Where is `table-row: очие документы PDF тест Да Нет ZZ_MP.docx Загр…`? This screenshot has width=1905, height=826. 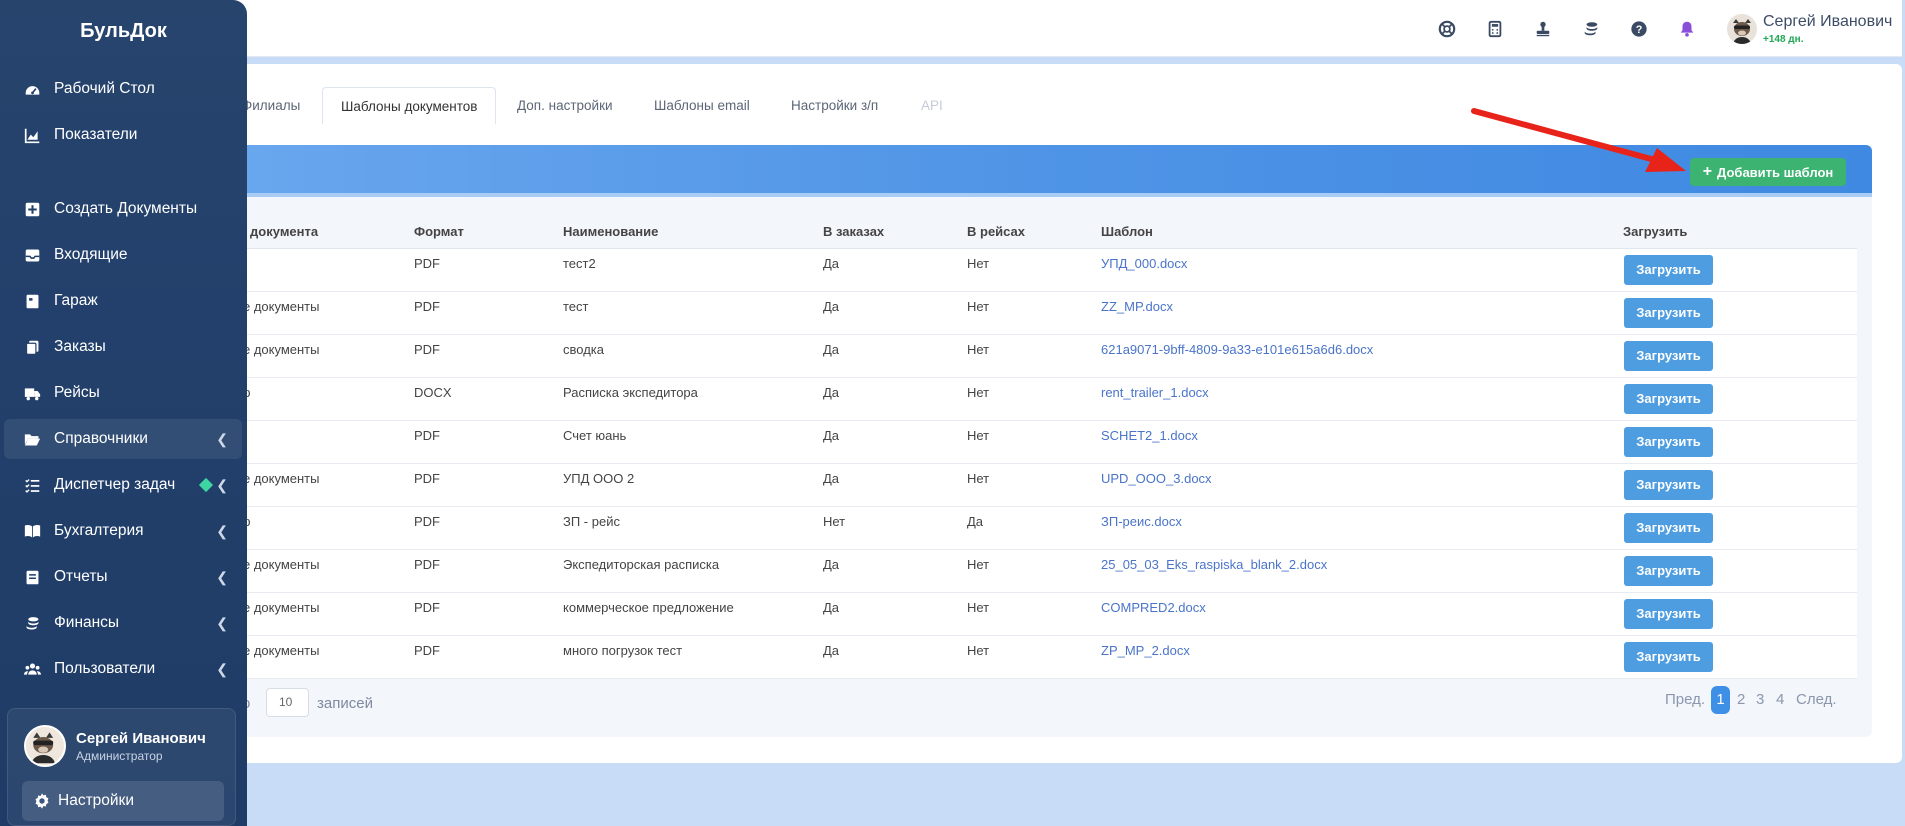 table-row: очие документы PDF тест Да Нет ZZ_MP.docx Загр… is located at coordinates (1033, 313).